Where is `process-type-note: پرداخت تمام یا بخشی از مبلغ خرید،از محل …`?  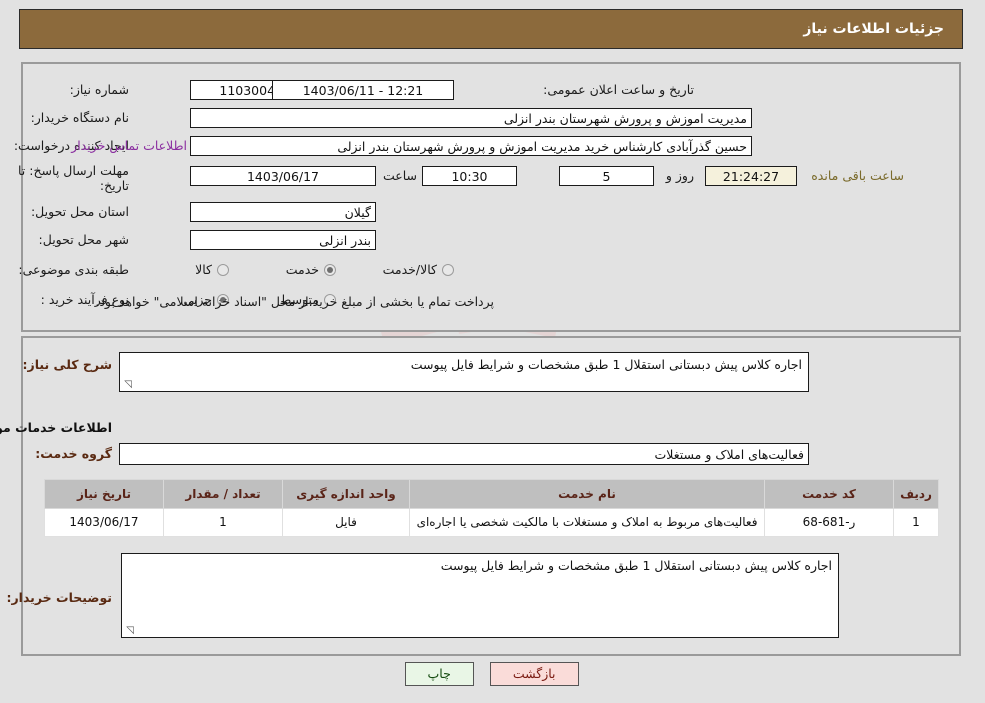 process-type-note: پرداخت تمام یا بخشی از مبلغ خرید،از محل … is located at coordinates (295, 301).